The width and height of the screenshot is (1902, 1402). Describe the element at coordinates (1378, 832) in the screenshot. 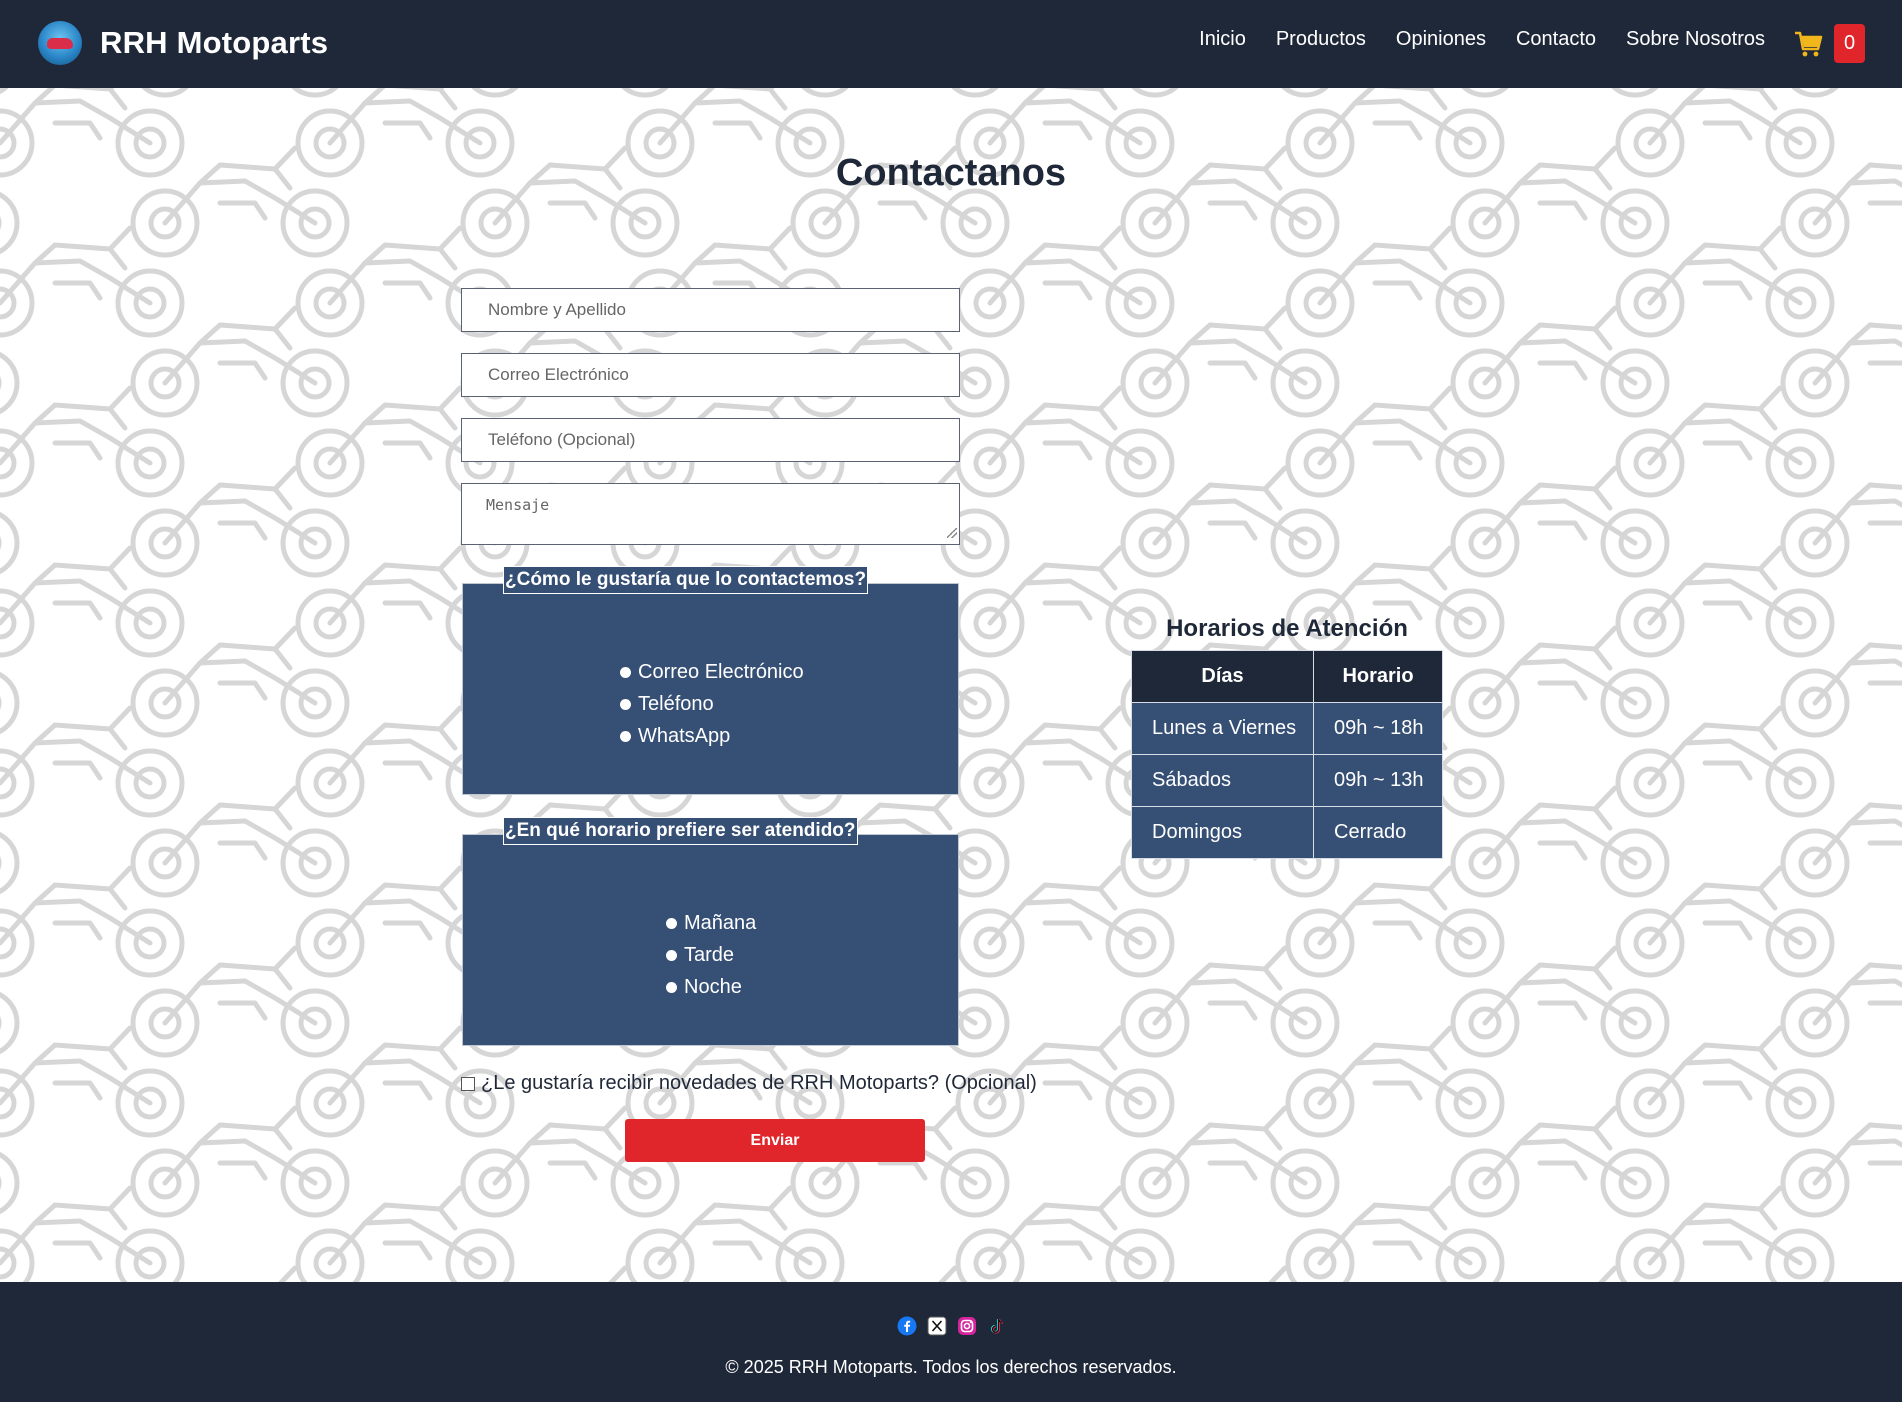

I see `schedule-hours: Cerrado` at that location.